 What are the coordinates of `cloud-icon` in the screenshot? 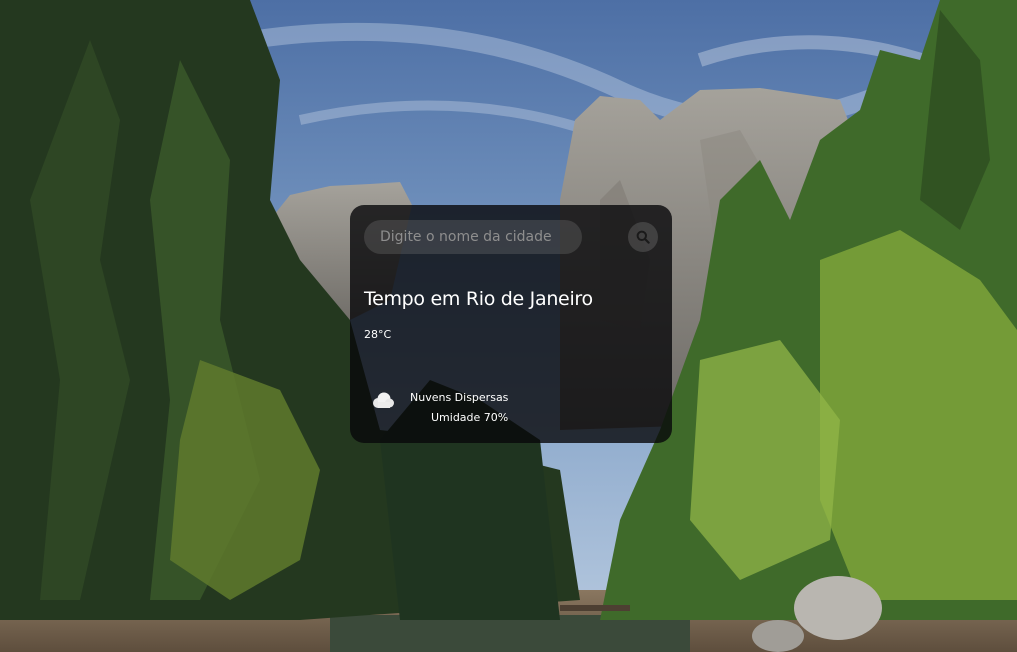 It's located at (383, 401).